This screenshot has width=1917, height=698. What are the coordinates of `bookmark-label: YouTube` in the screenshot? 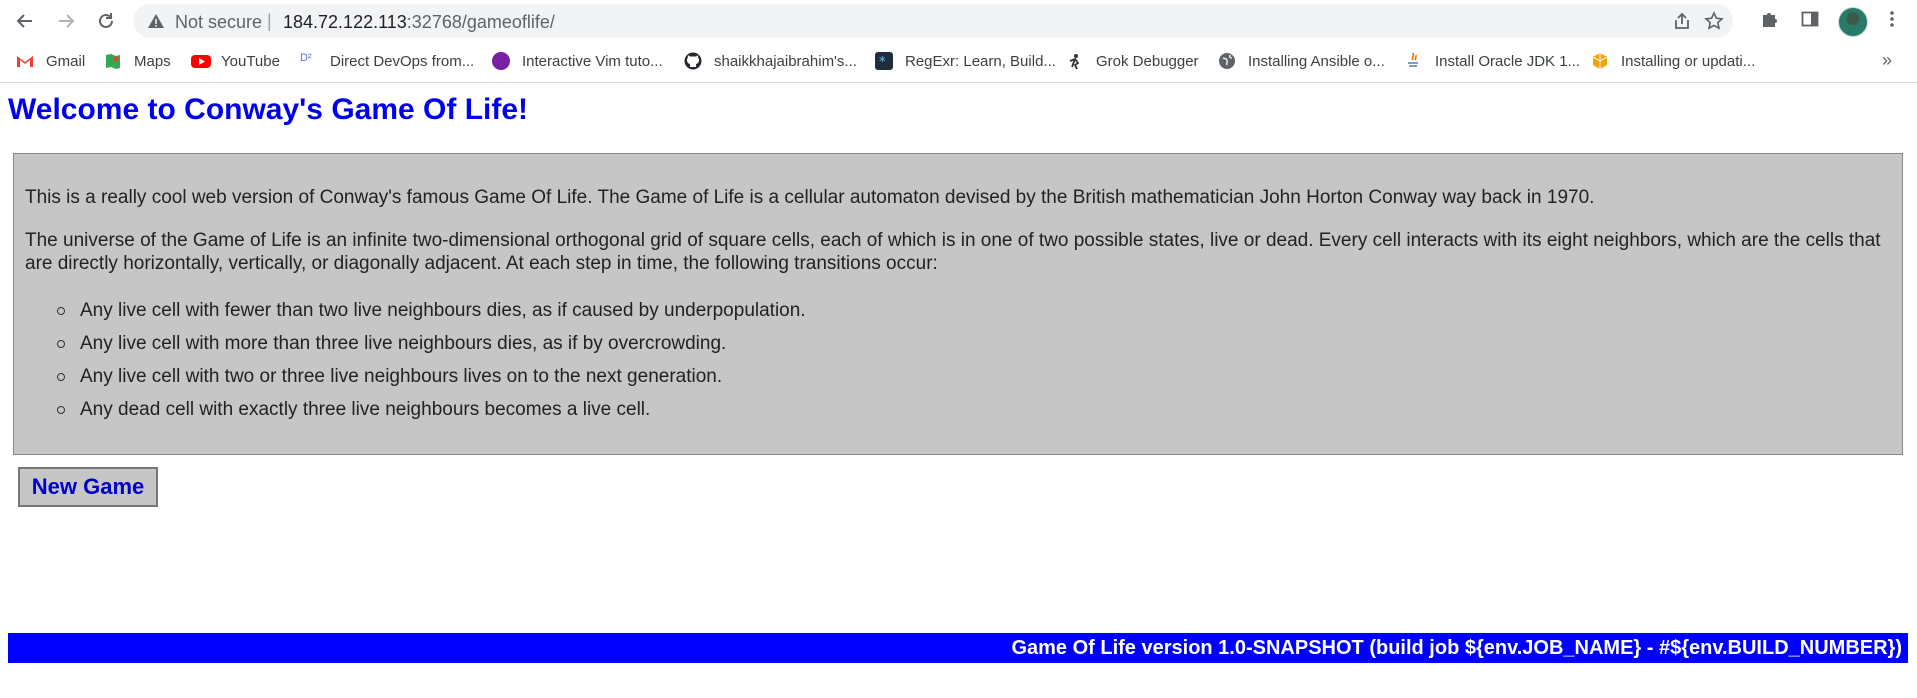 It's located at (250, 61).